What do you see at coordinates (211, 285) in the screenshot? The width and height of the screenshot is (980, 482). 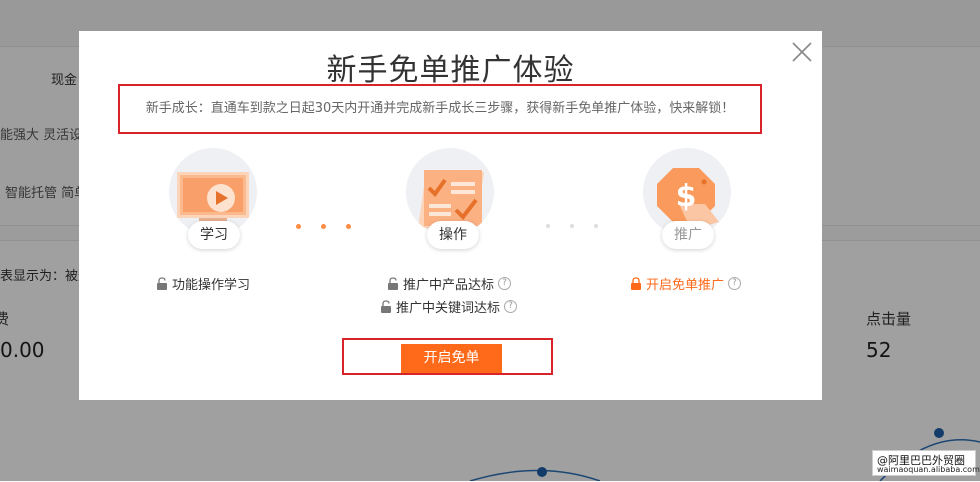 I see `task-learn-label: 功能操作学习` at bounding box center [211, 285].